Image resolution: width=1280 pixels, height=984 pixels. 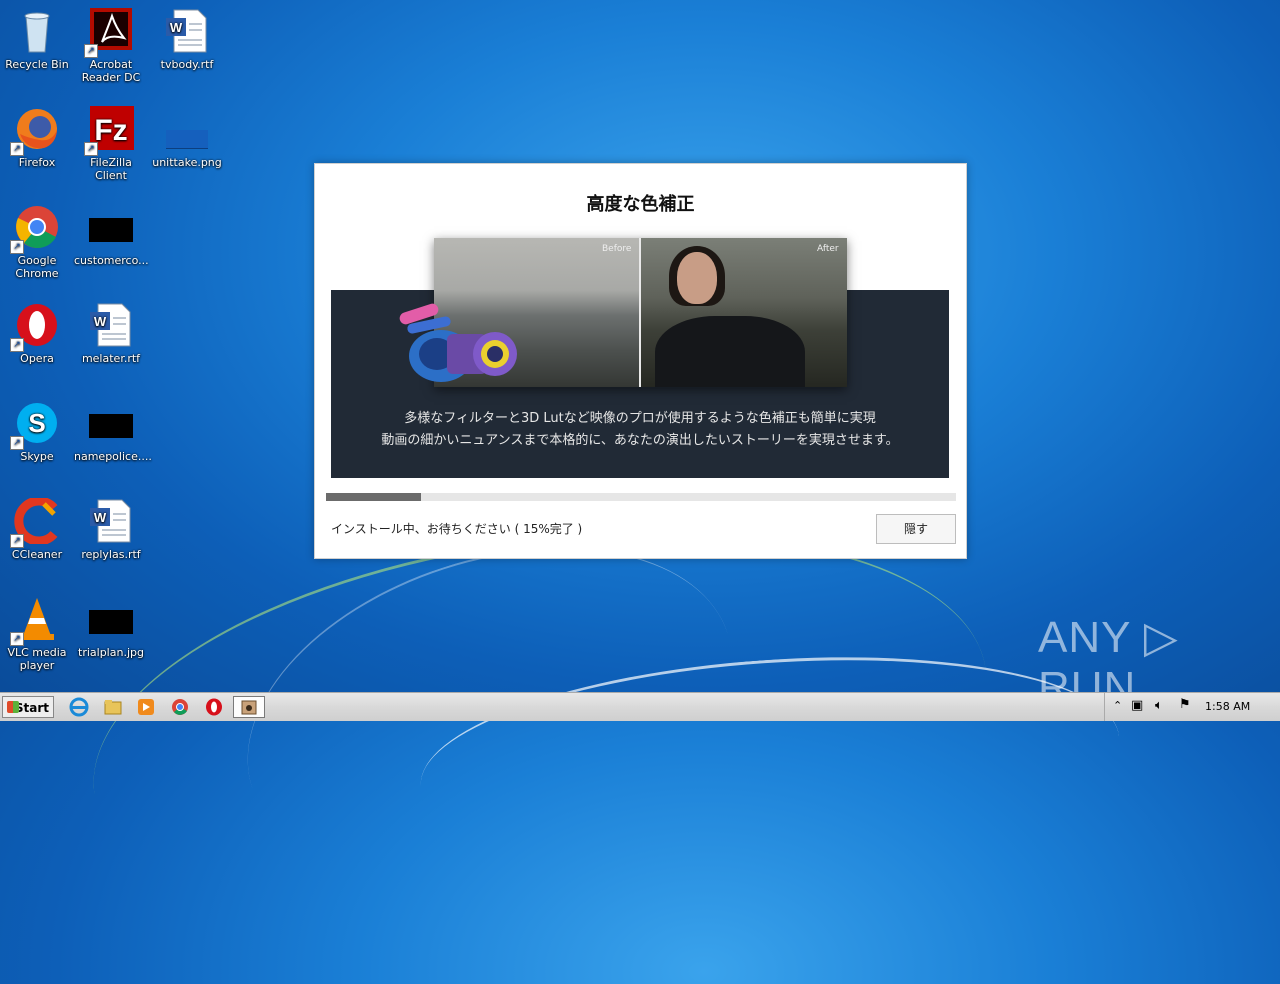 What do you see at coordinates (617, 249) in the screenshot?
I see `before-label: Before` at bounding box center [617, 249].